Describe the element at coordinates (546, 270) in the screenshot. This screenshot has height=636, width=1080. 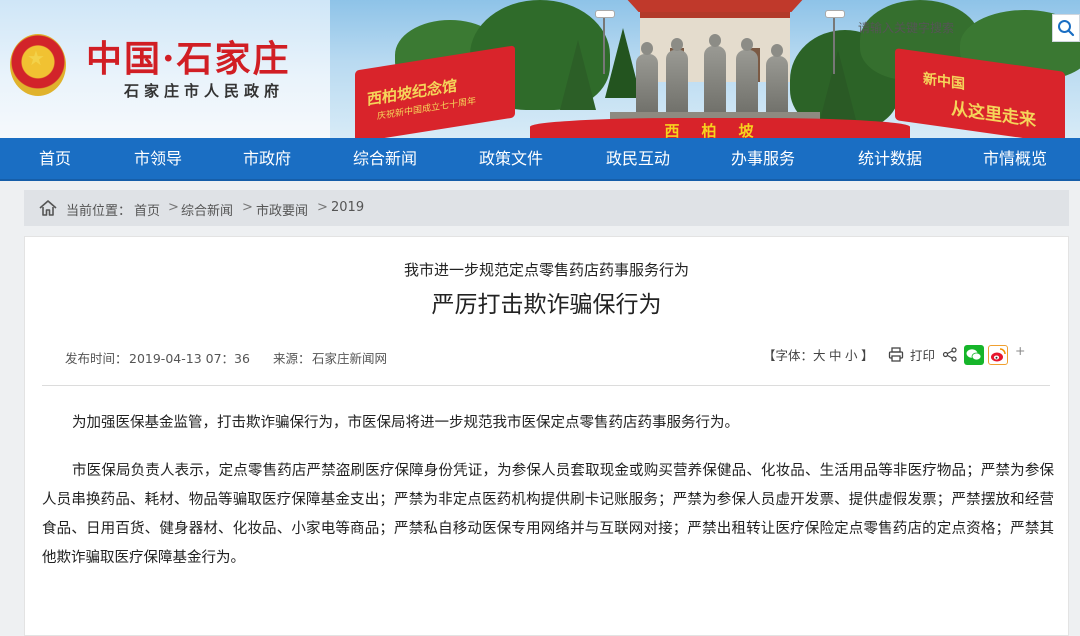
I see `article-kicker: 我市进一步规范定点零售药店药事服务行为` at that location.